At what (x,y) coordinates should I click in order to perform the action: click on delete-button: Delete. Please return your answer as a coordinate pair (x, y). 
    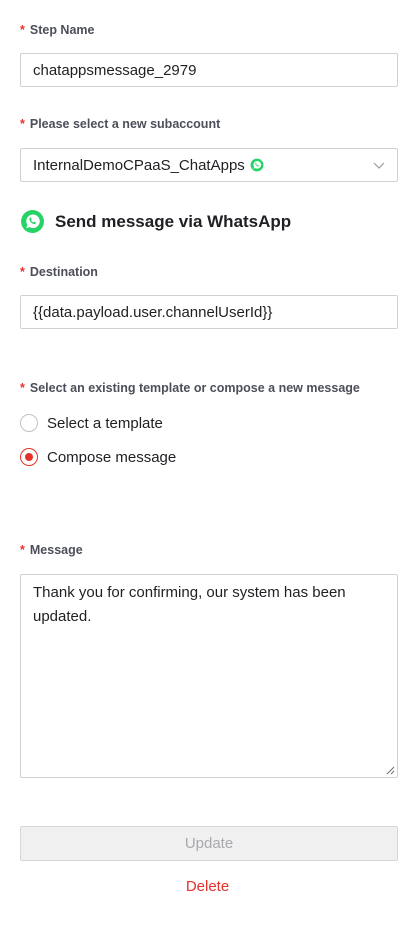
    Looking at the image, I should click on (207, 886).